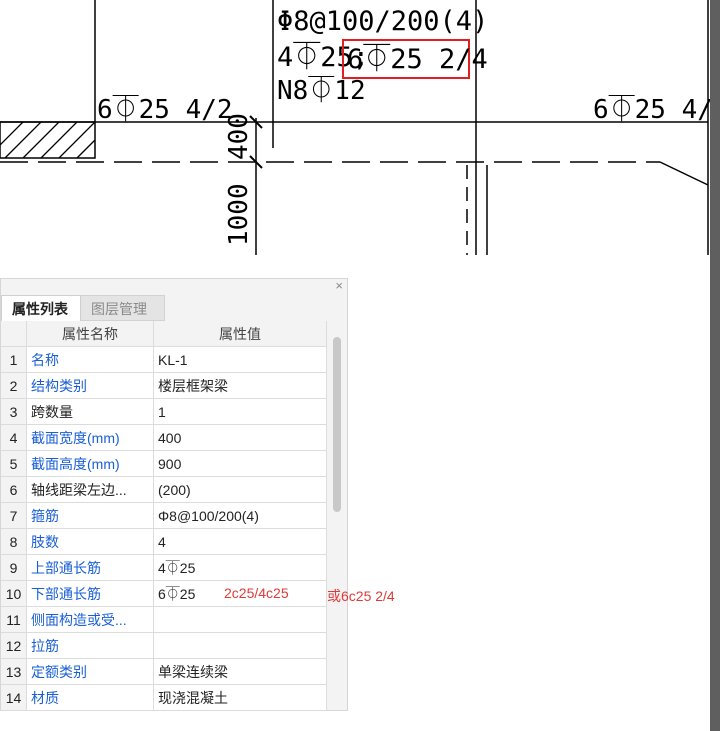 The image size is (720, 731). I want to click on dimension-400-text: 400, so click(239, 136).